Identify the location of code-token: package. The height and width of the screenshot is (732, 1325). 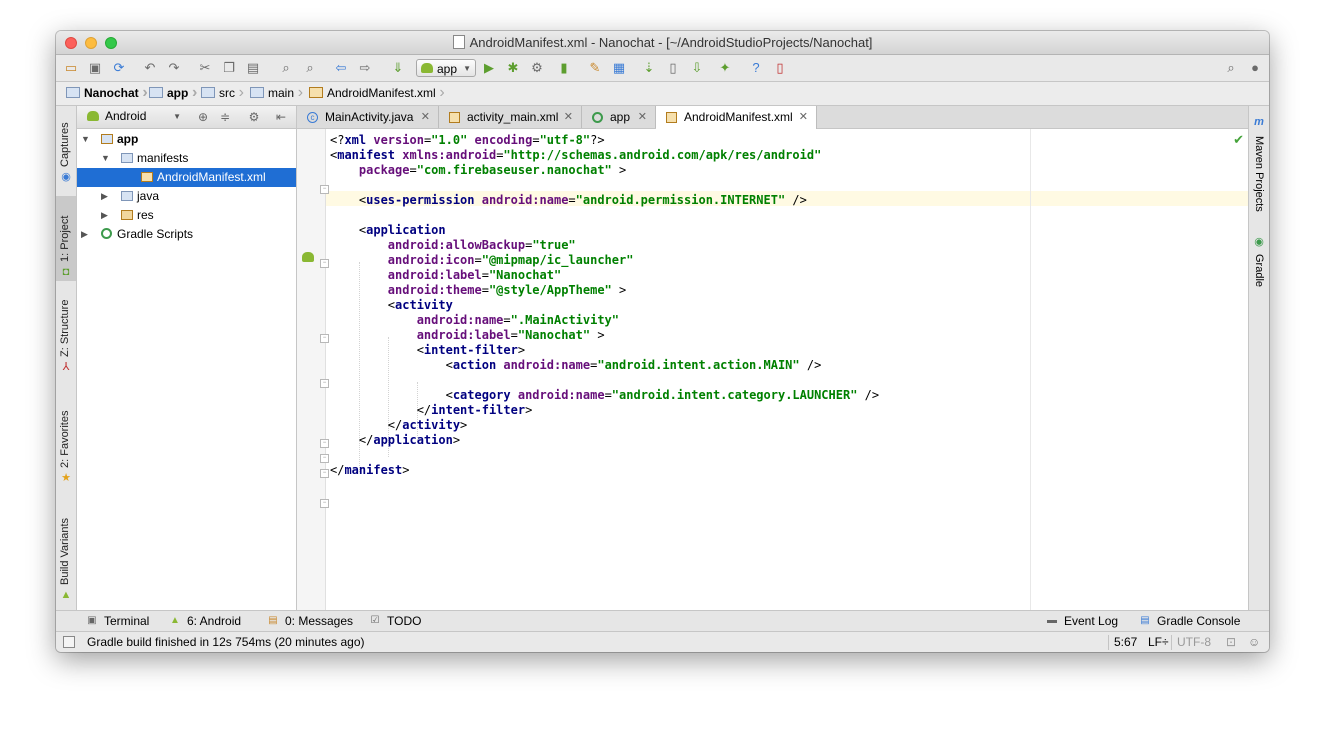
(384, 170).